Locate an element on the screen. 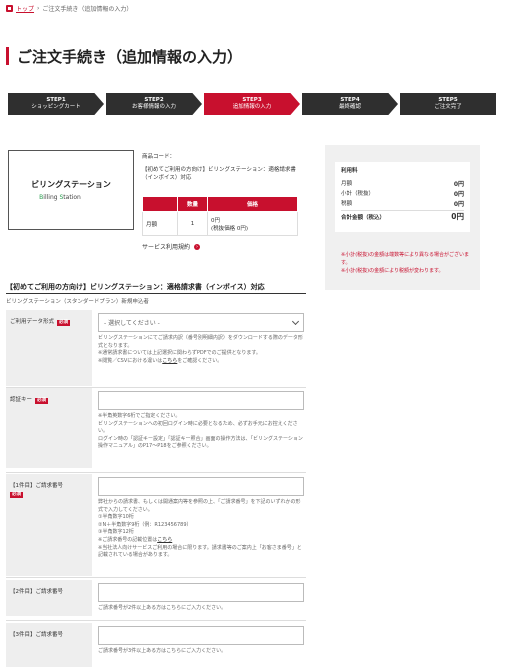 The image size is (510, 669). step-label: ご注文完了 is located at coordinates (448, 107).